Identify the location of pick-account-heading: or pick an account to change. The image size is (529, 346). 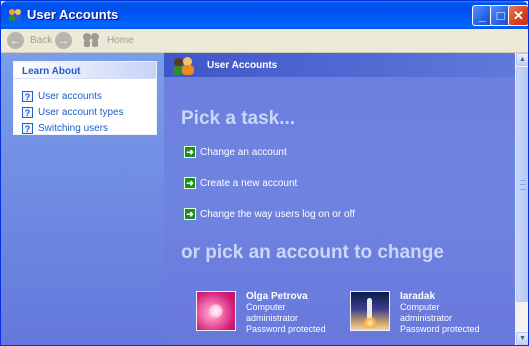
(312, 252).